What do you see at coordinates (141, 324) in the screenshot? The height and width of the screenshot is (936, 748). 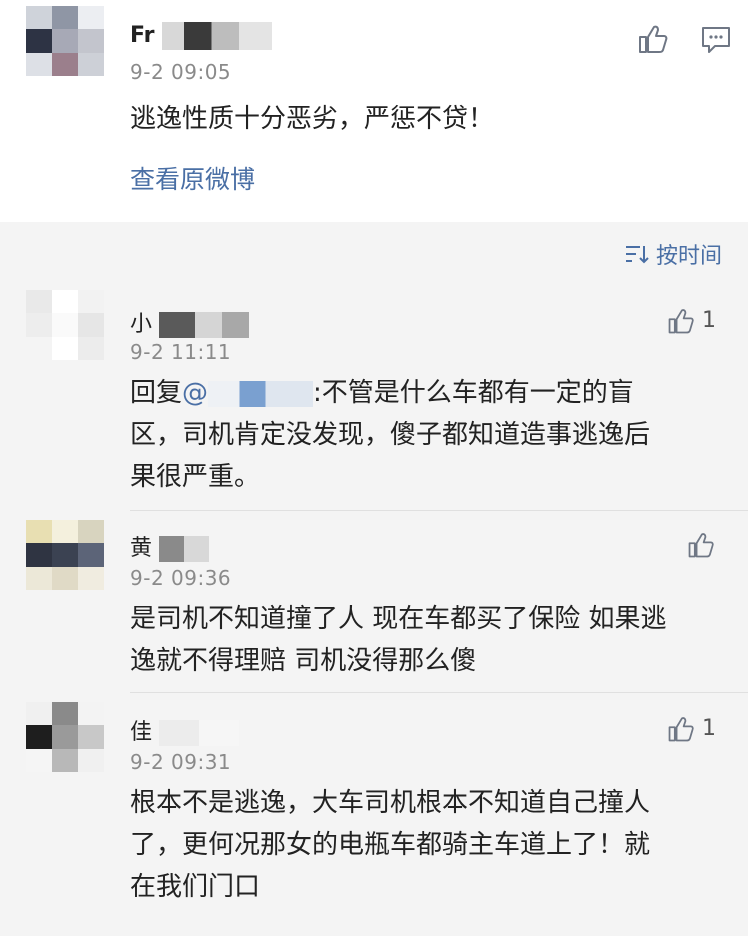 I see `username-text: 小` at bounding box center [141, 324].